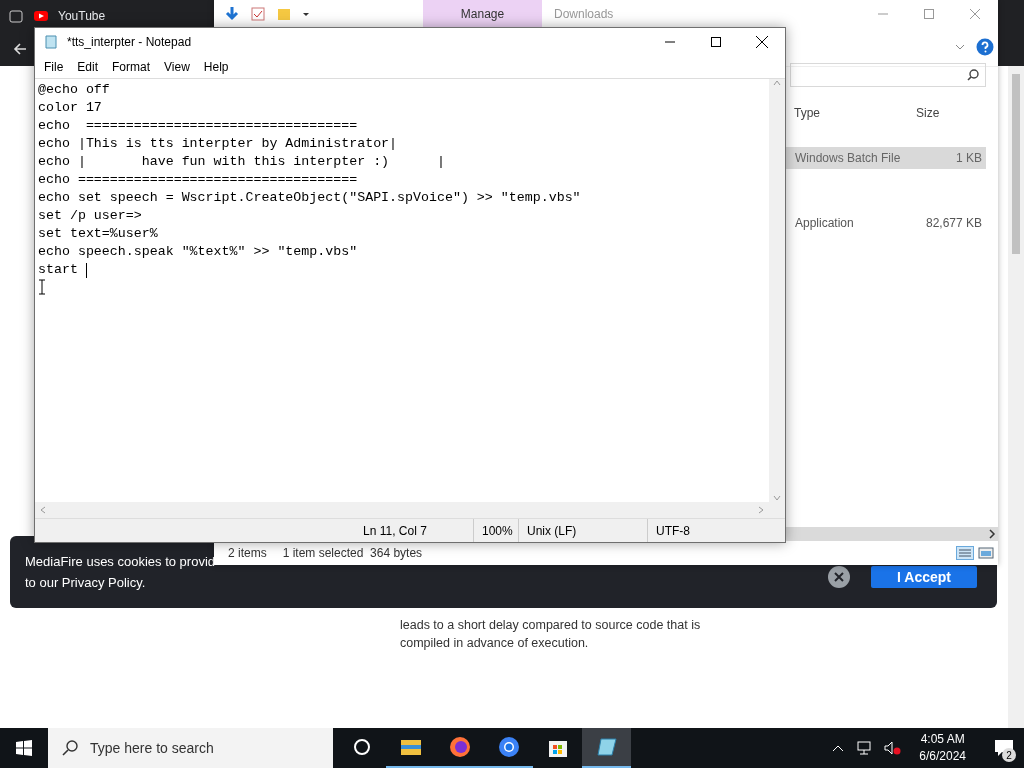  What do you see at coordinates (1016, 397) in the screenshot?
I see `page-scrollbar` at bounding box center [1016, 397].